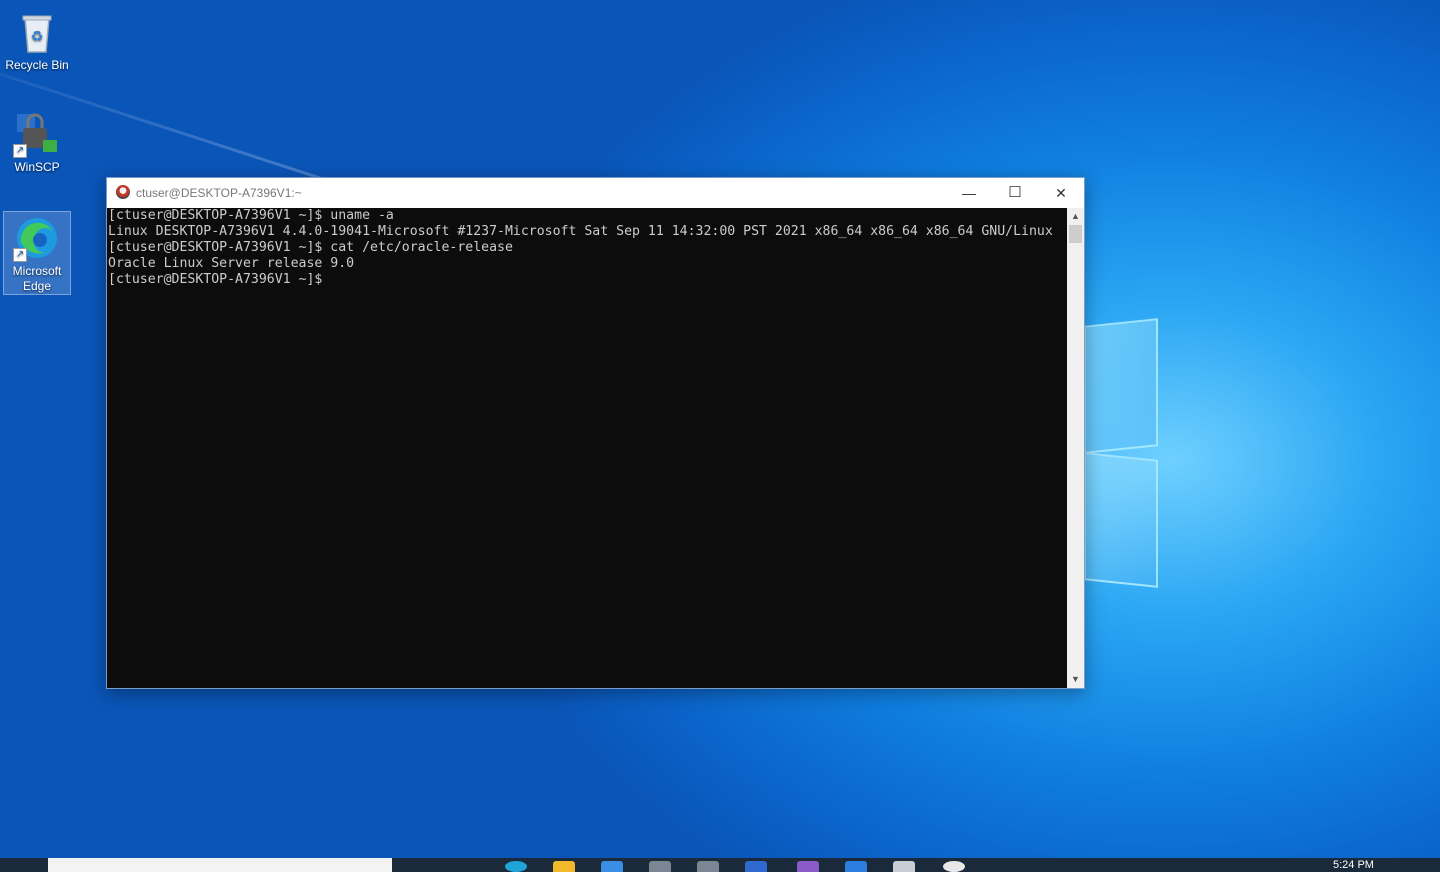 This screenshot has width=1440, height=872. Describe the element at coordinates (1075, 216) in the screenshot. I see `scroll-up-arrow-icon: ▲` at that location.